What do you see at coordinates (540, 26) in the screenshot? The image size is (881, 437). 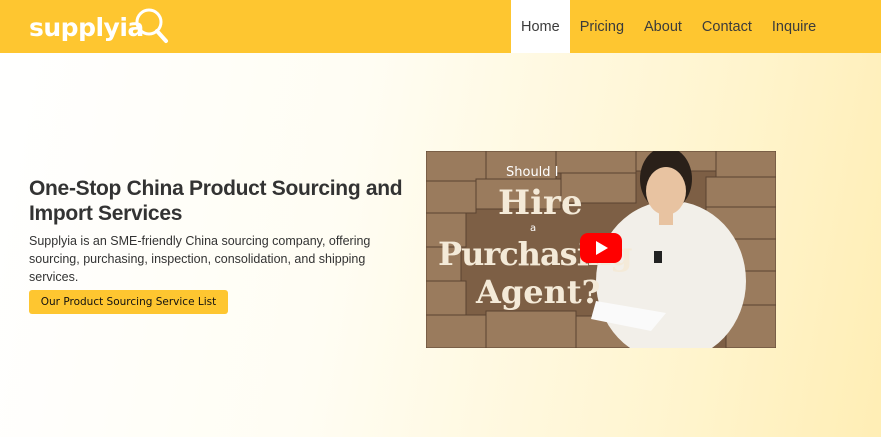 I see `nav-home: Home` at bounding box center [540, 26].